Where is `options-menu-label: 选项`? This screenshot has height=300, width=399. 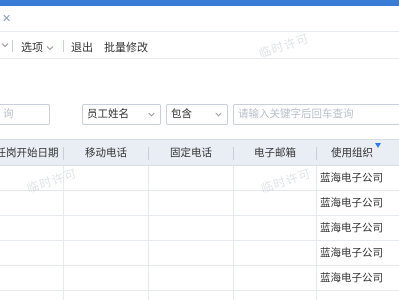
options-menu-label: 选项 is located at coordinates (32, 48).